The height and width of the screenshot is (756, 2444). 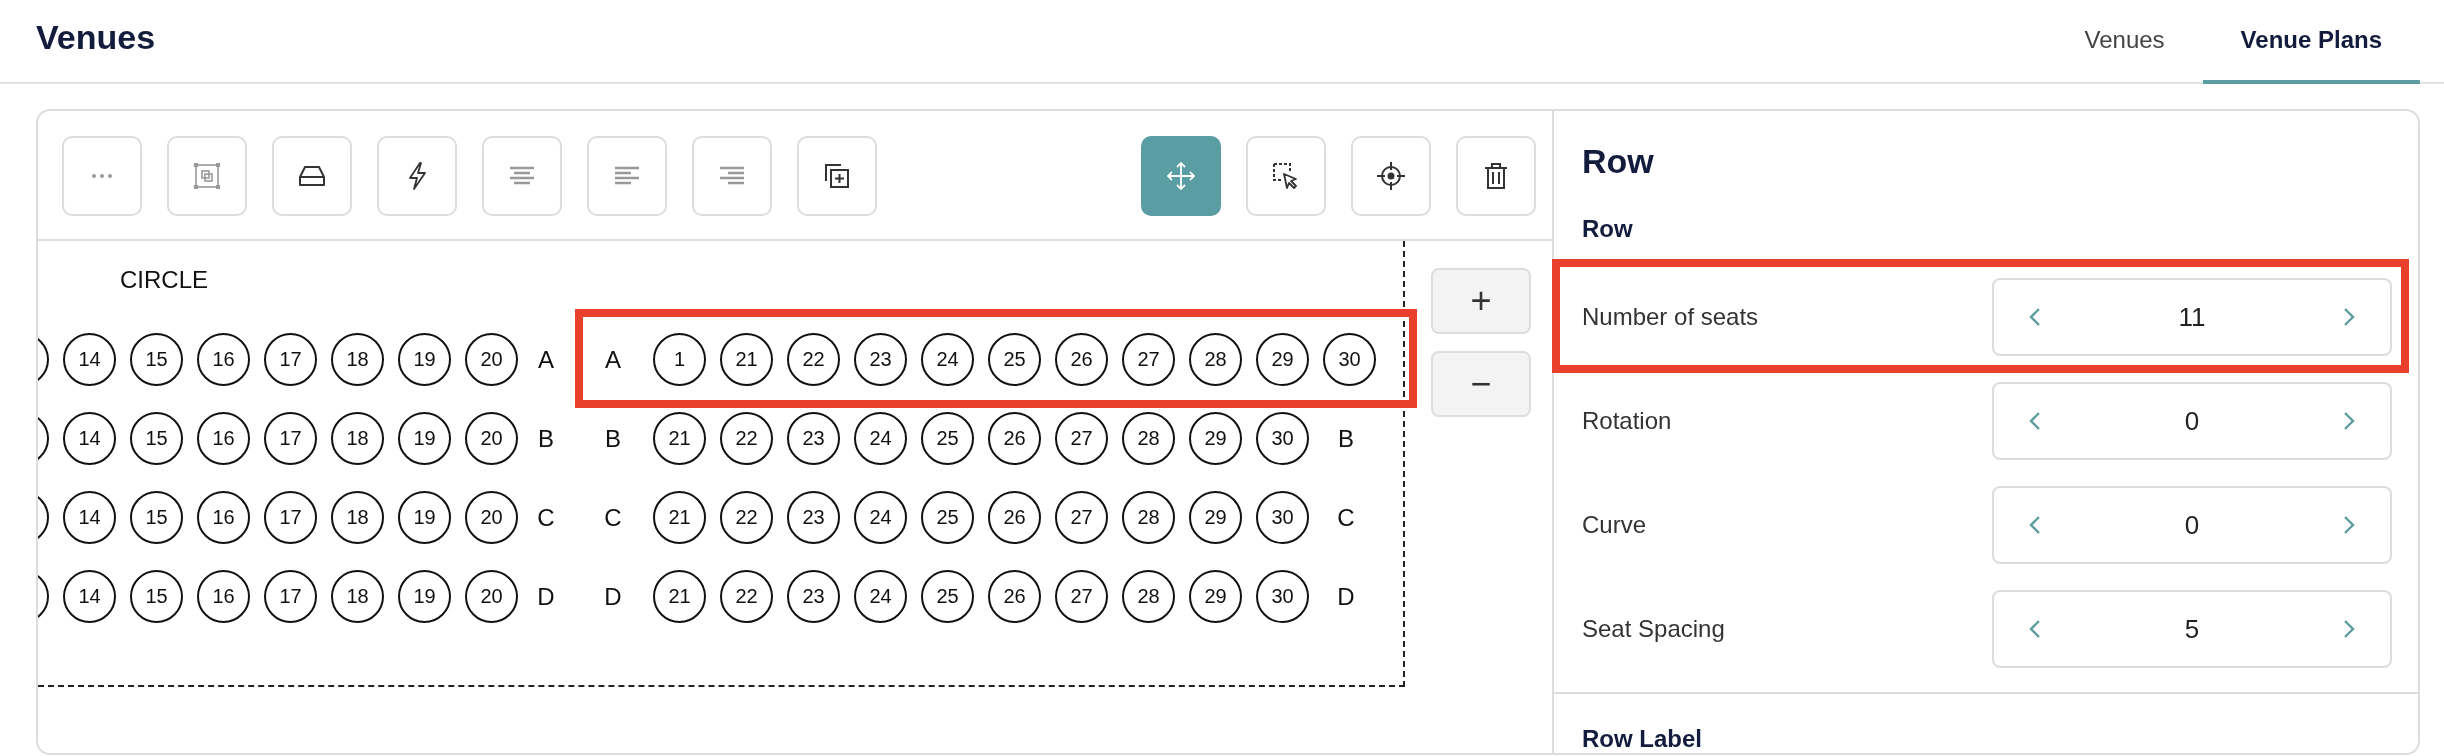 What do you see at coordinates (2192, 629) in the screenshot?
I see `stepper-field: 5` at bounding box center [2192, 629].